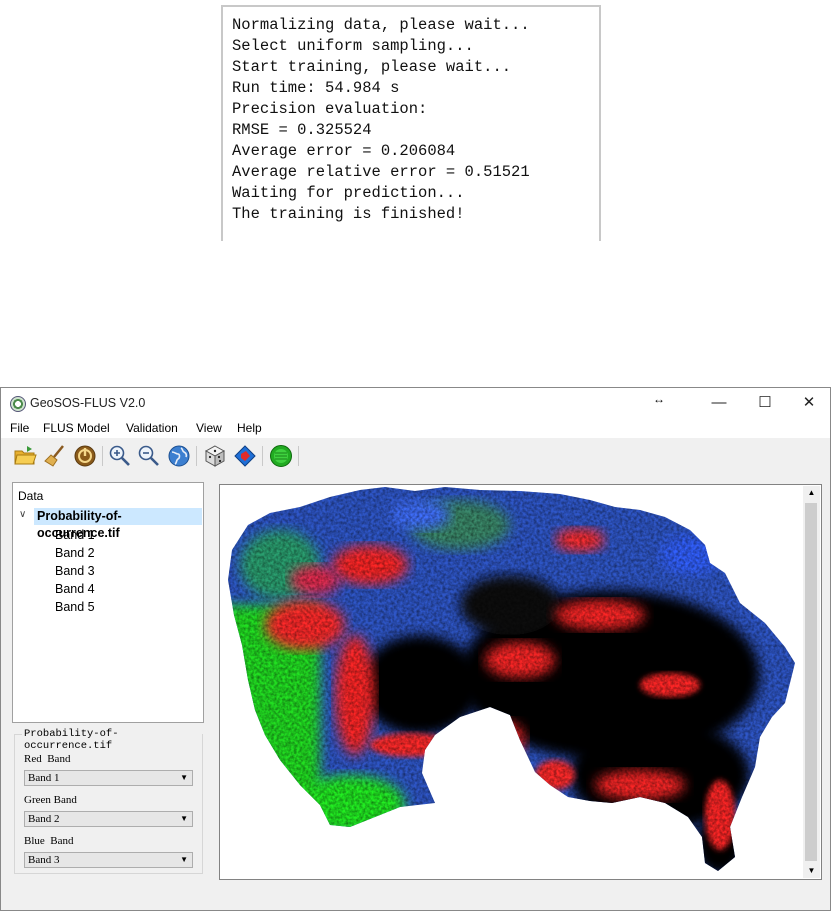 The width and height of the screenshot is (831, 911). What do you see at coordinates (348, 214) in the screenshot?
I see `log-line: The training is finished!` at bounding box center [348, 214].